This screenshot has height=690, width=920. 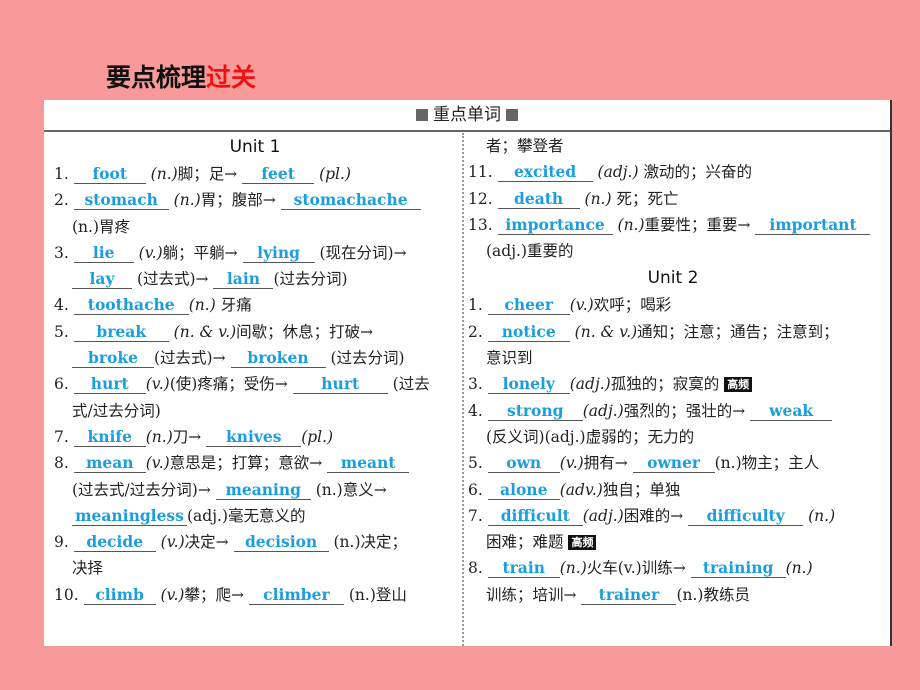 I want to click on answer-blank: difficulty, so click(x=746, y=516).